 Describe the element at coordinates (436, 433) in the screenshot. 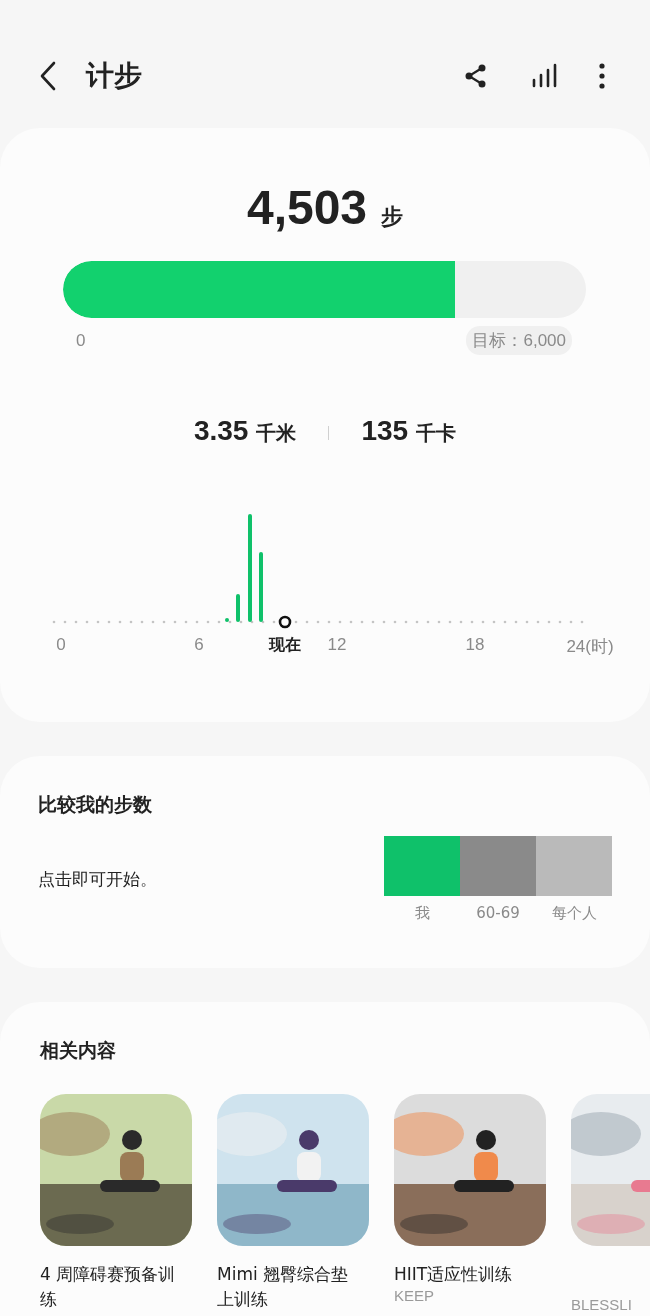

I see `calories-unit: 千卡` at that location.